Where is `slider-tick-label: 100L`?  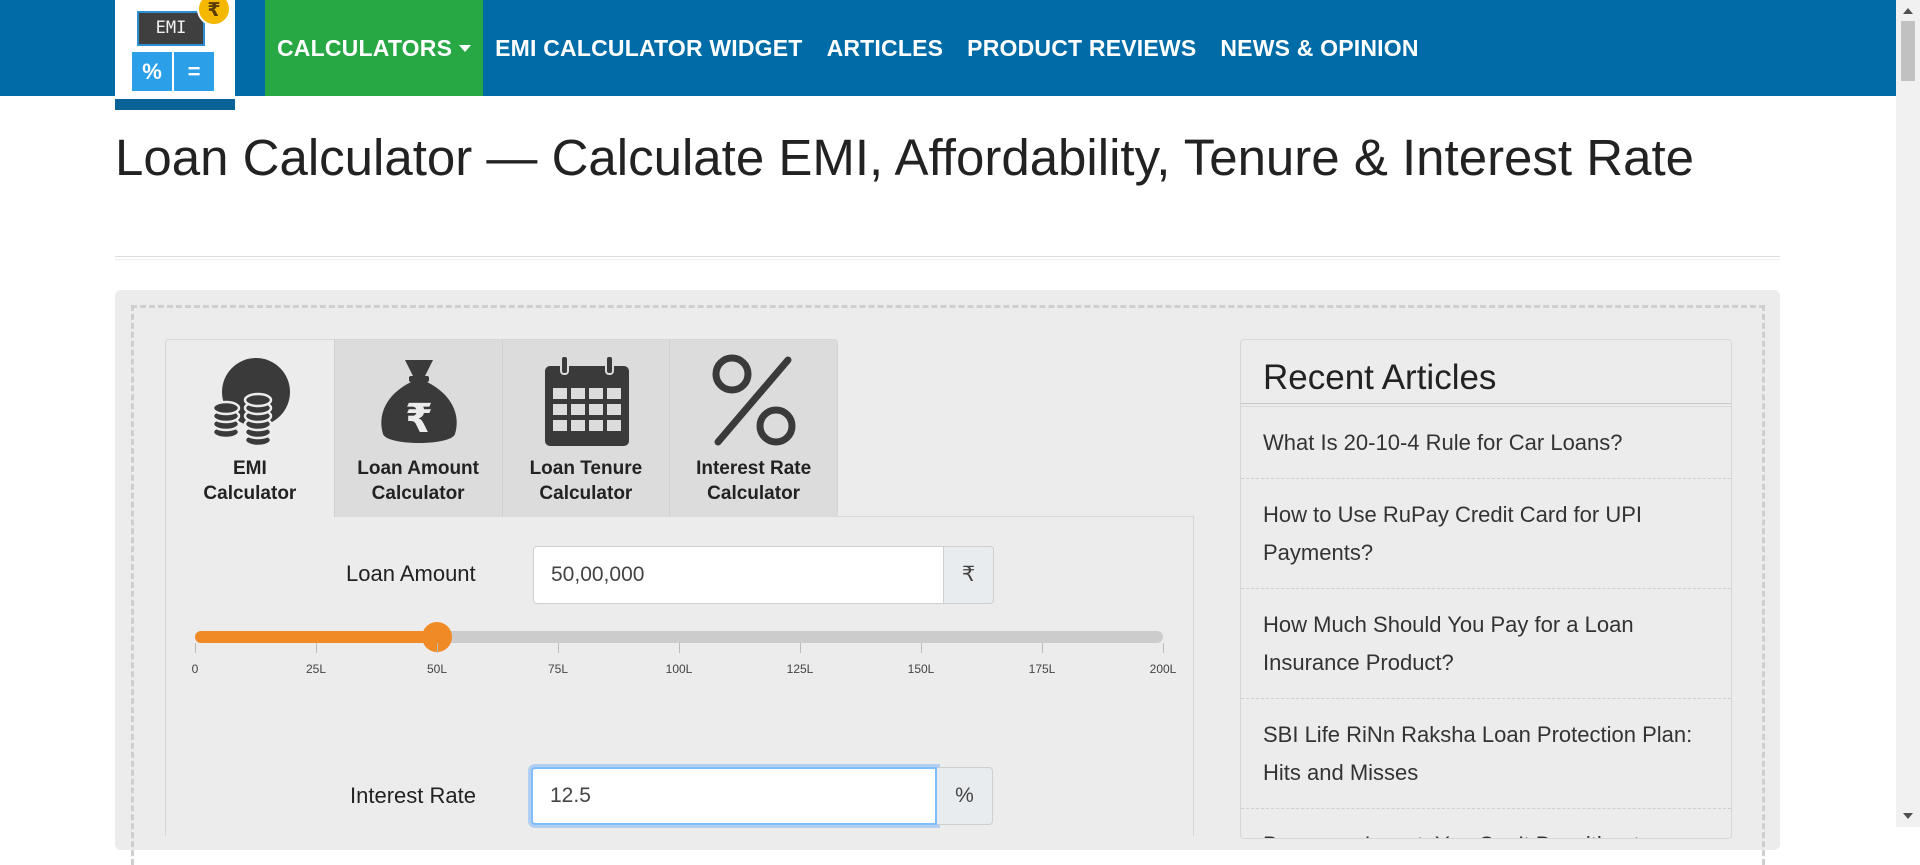 slider-tick-label: 100L is located at coordinates (679, 669).